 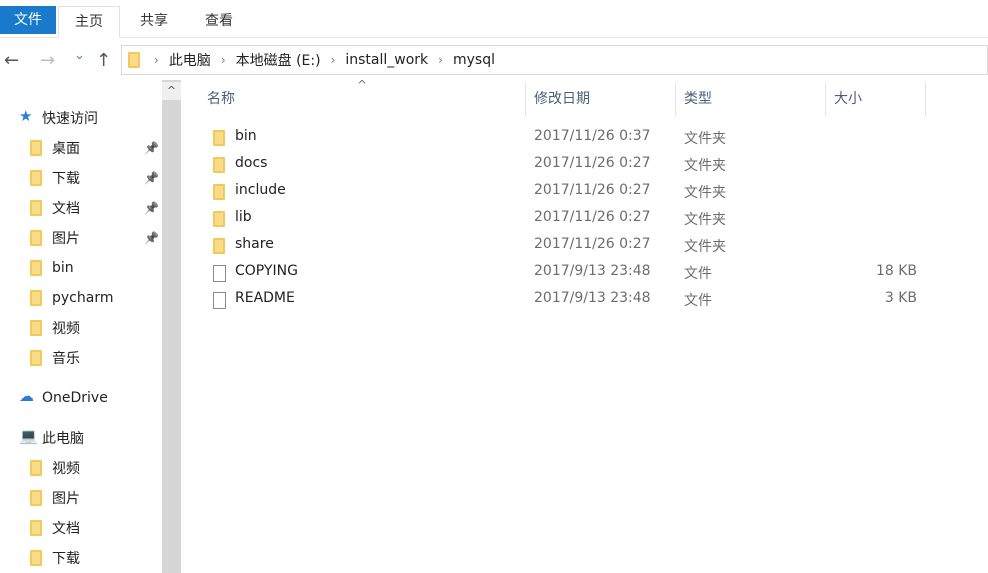 I want to click on back-button: ←, so click(x=11, y=60).